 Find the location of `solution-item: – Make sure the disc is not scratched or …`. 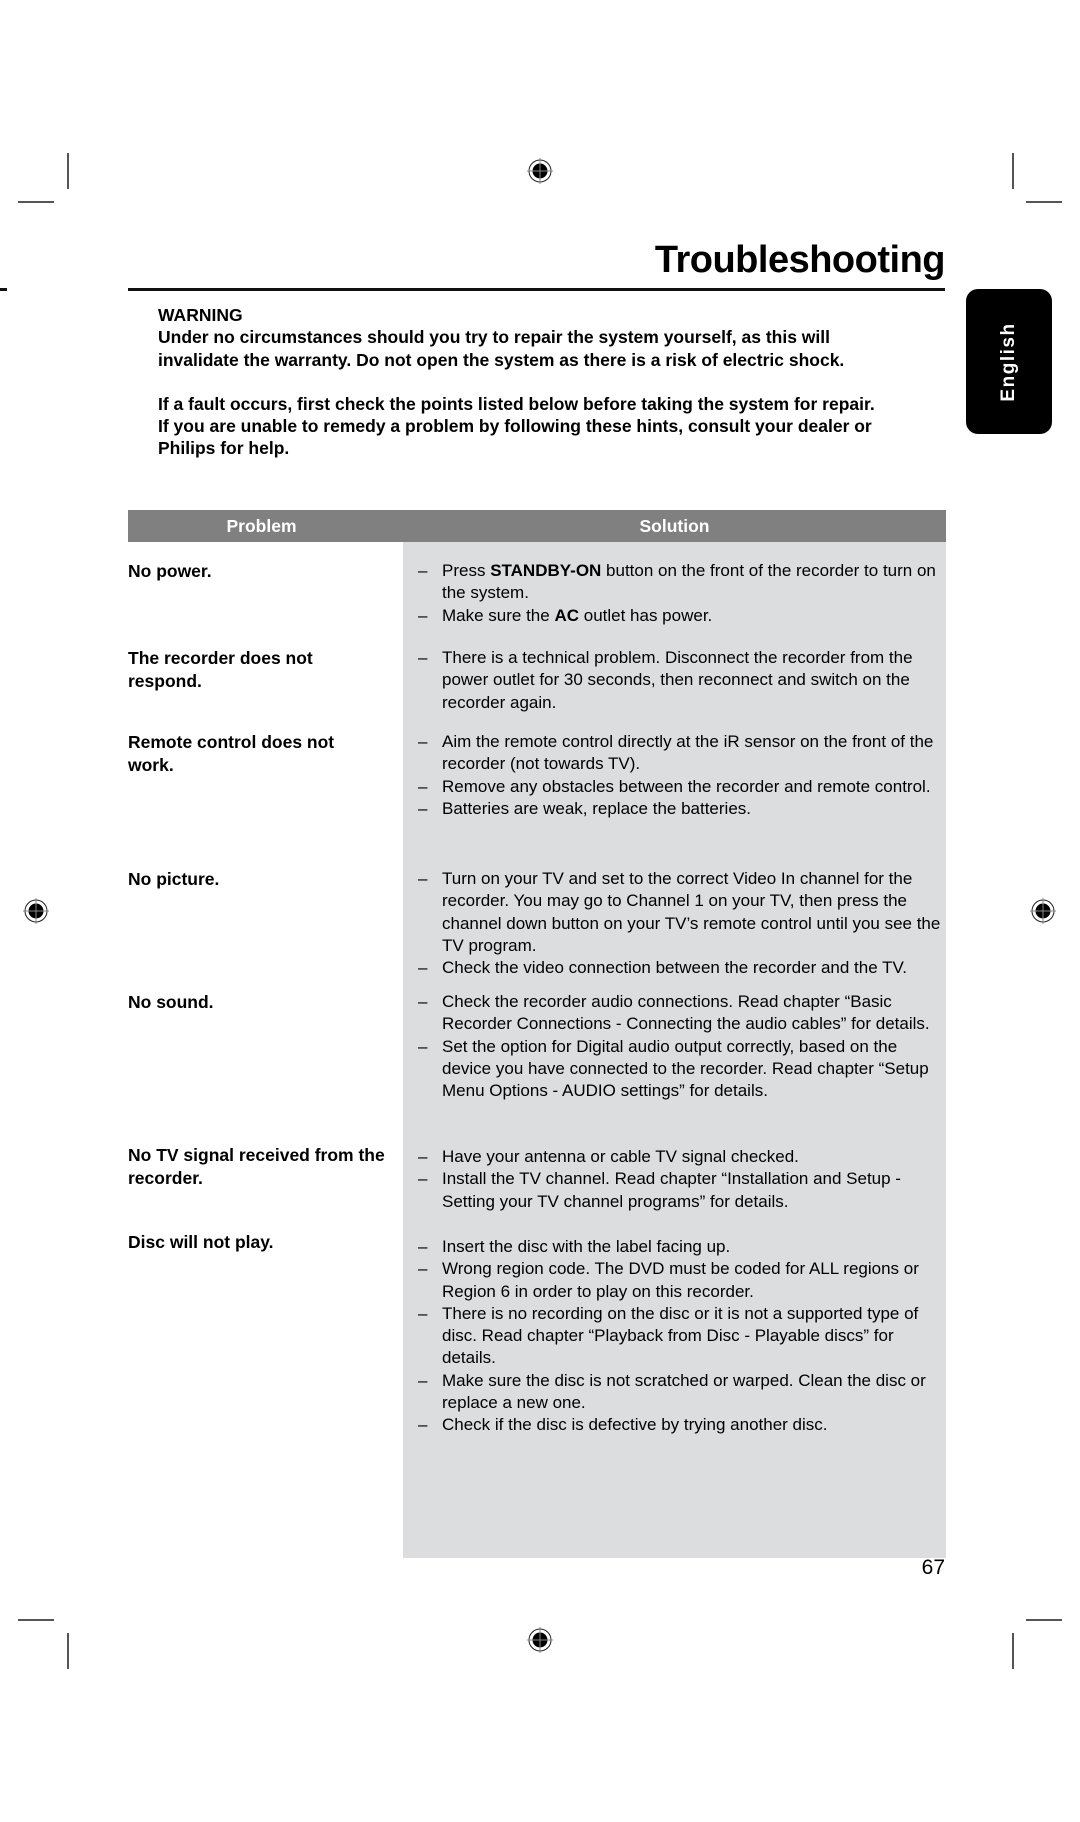

solution-item: – Make sure the disc is not scratched or … is located at coordinates (680, 1392).